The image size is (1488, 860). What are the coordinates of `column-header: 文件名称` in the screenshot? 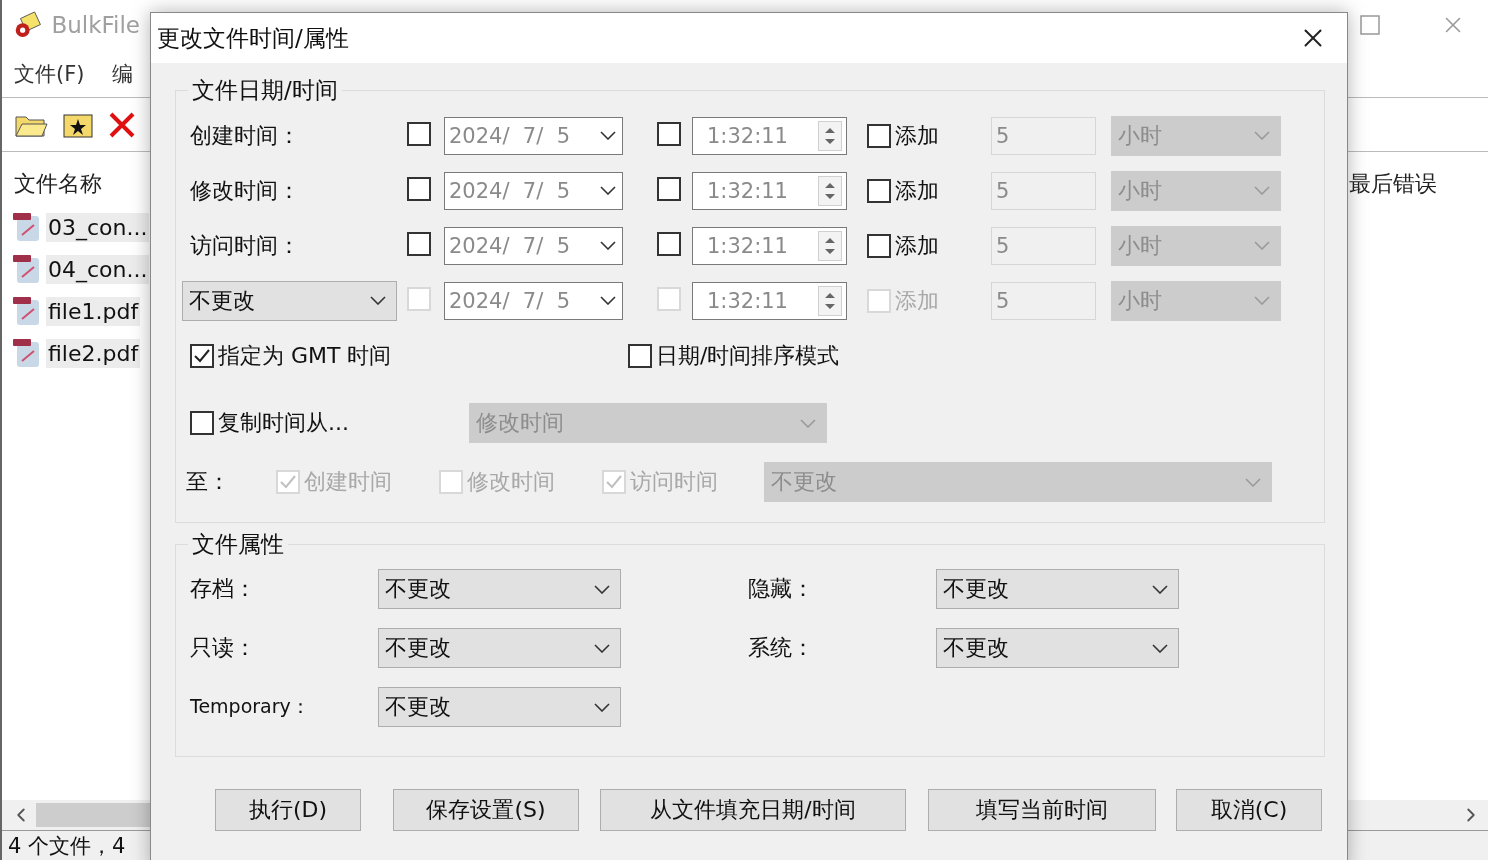 It's located at (58, 184).